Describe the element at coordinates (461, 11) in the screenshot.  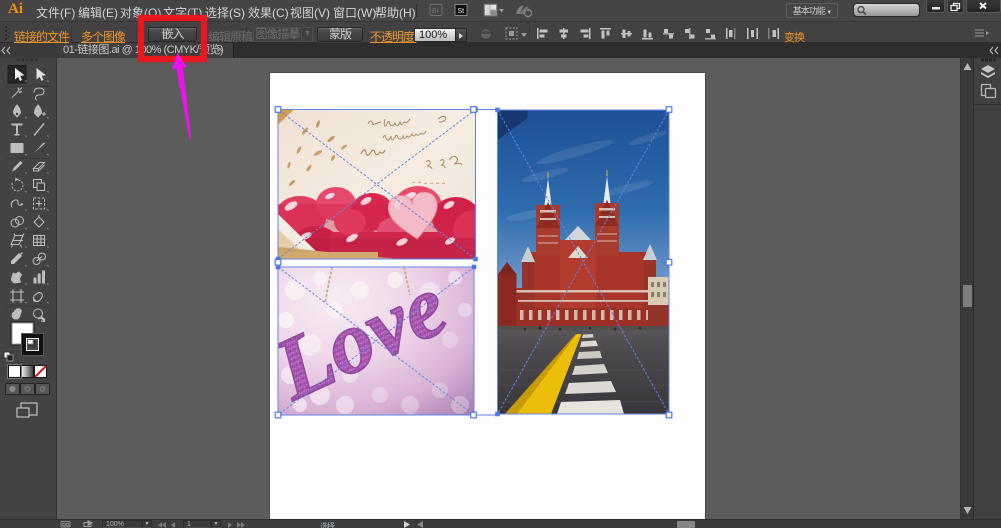
I see `svg-text: St` at that location.